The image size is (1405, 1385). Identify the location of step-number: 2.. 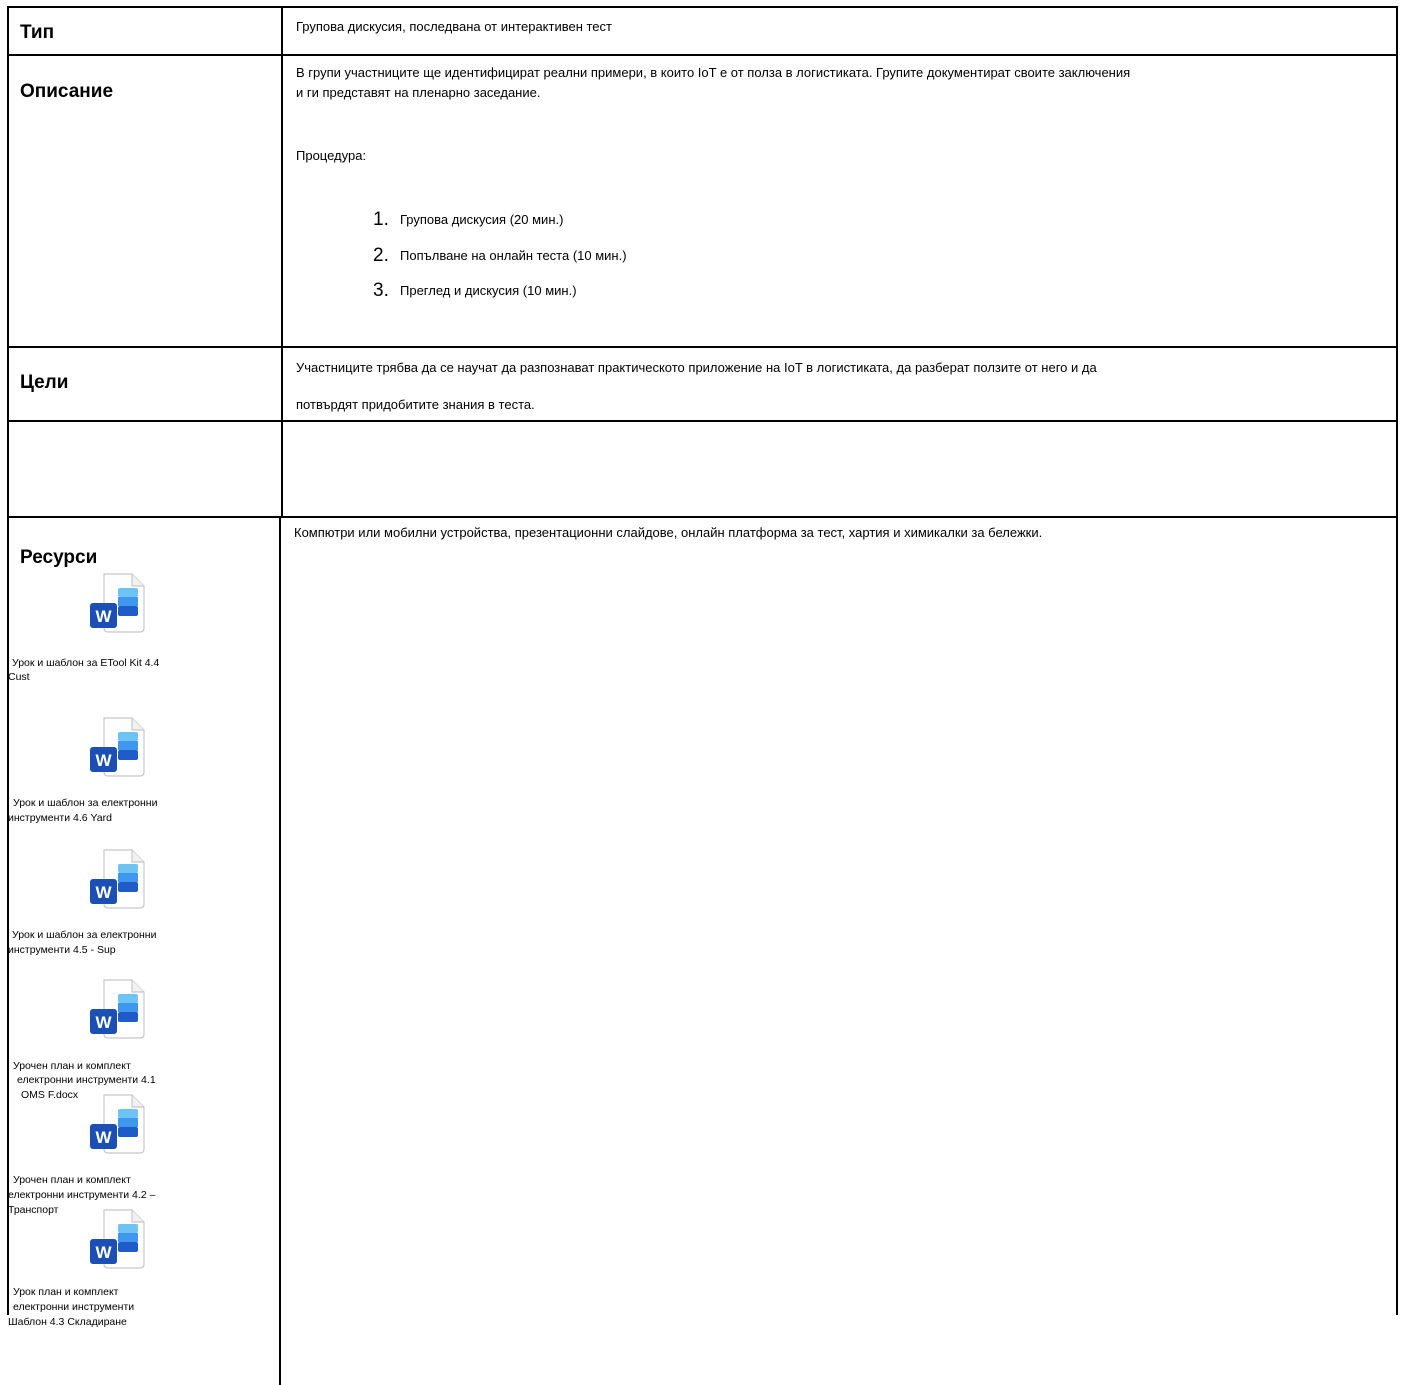
(381, 255).